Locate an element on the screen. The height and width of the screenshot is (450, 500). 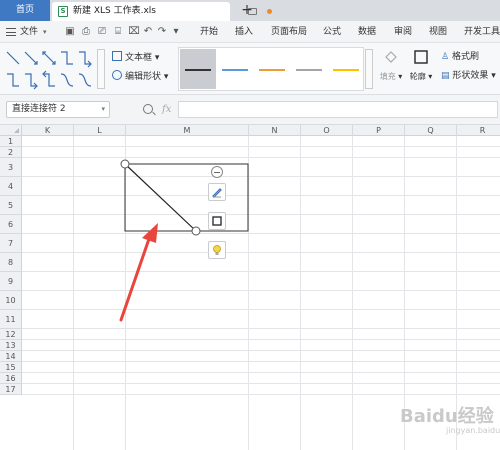
shape-effects-icon: ▤ is located at coordinates (445, 76).